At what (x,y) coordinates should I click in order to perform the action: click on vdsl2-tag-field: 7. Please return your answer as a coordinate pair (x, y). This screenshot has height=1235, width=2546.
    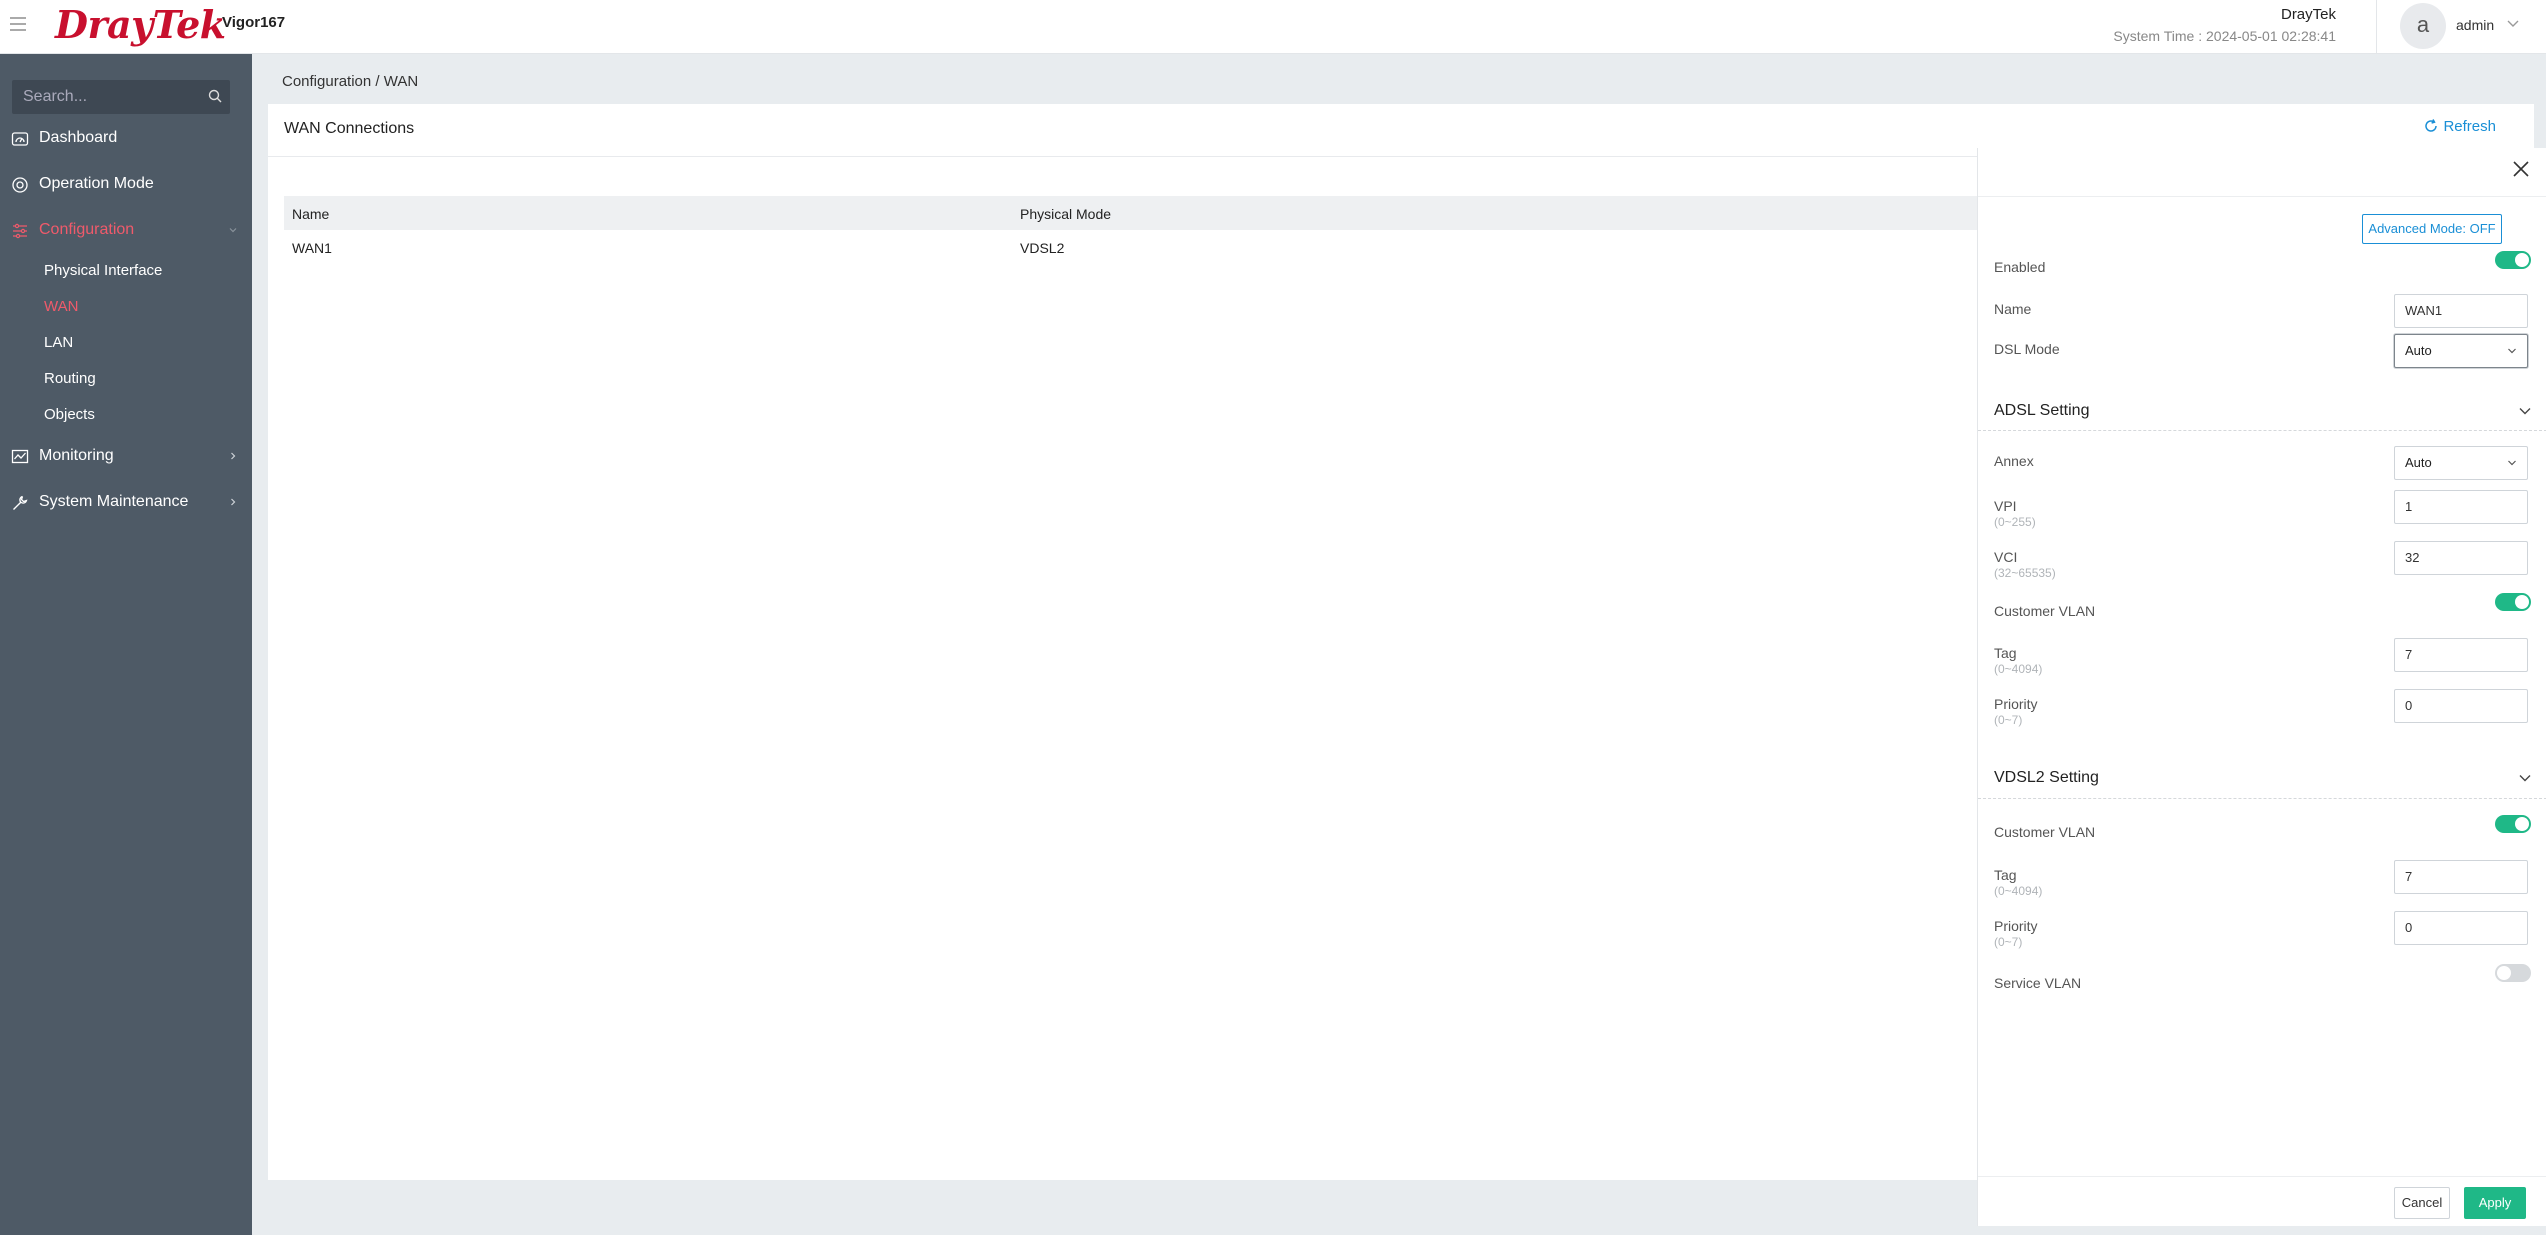
    Looking at the image, I should click on (2461, 877).